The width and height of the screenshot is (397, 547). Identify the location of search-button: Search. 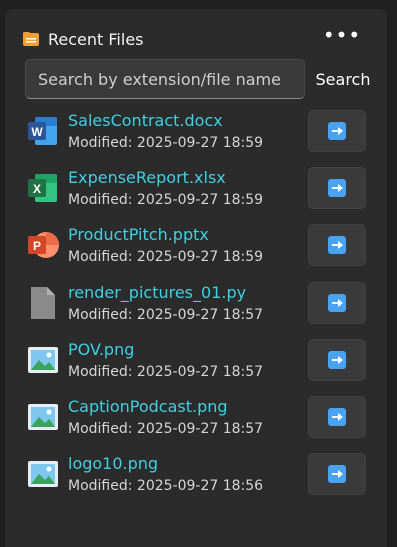
(343, 79).